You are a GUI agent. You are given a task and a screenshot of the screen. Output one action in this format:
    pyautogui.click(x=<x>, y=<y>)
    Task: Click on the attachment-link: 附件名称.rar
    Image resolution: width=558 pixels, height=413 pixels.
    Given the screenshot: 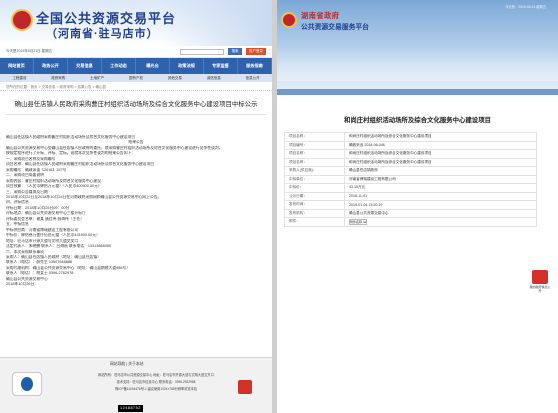 What is the action you would take?
    pyautogui.click(x=358, y=221)
    